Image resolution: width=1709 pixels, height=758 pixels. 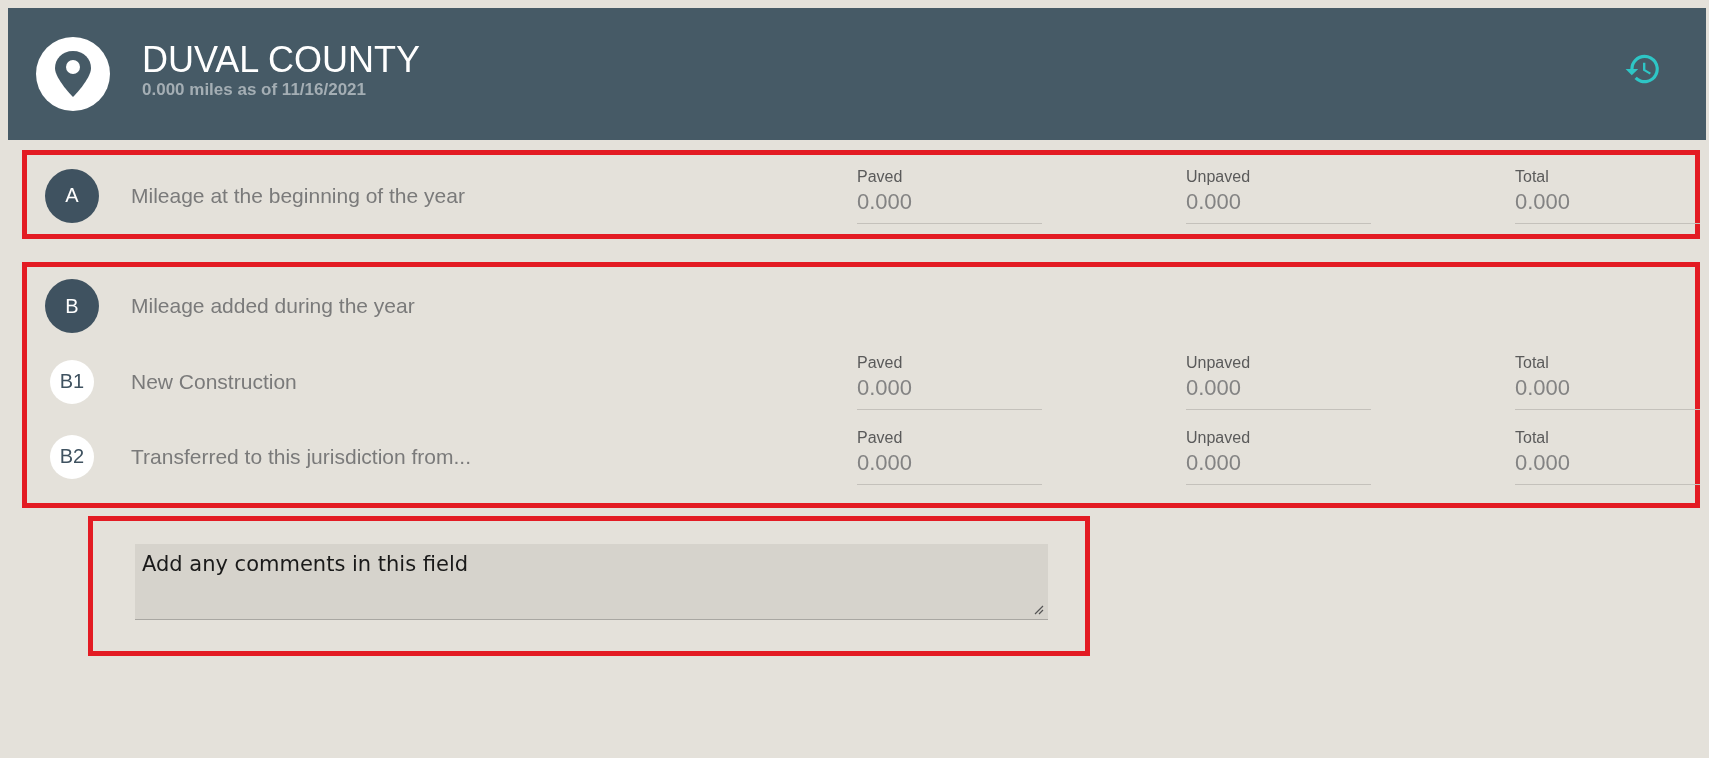 What do you see at coordinates (72, 195) in the screenshot?
I see `step-badge: A` at bounding box center [72, 195].